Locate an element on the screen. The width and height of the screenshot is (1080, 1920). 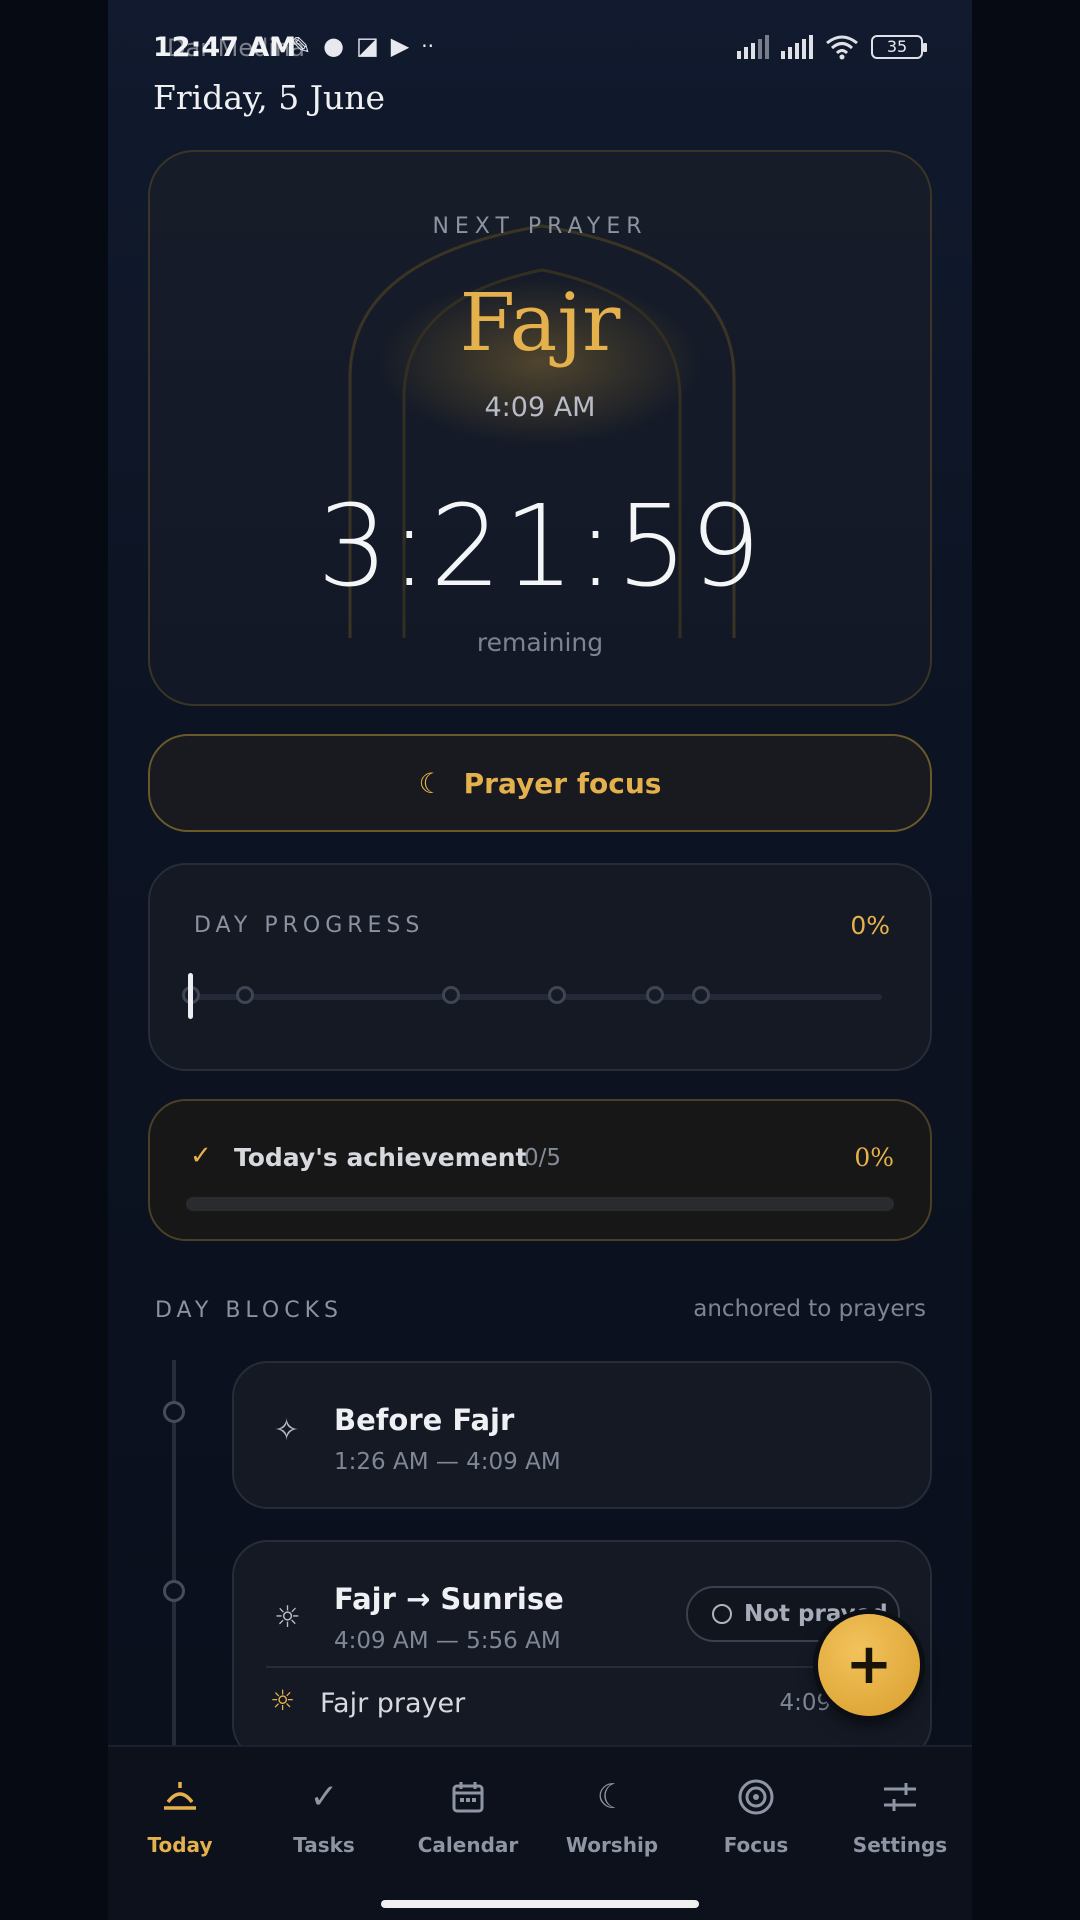
nav-item-worship: ☾ Worship is located at coordinates (612, 1816).